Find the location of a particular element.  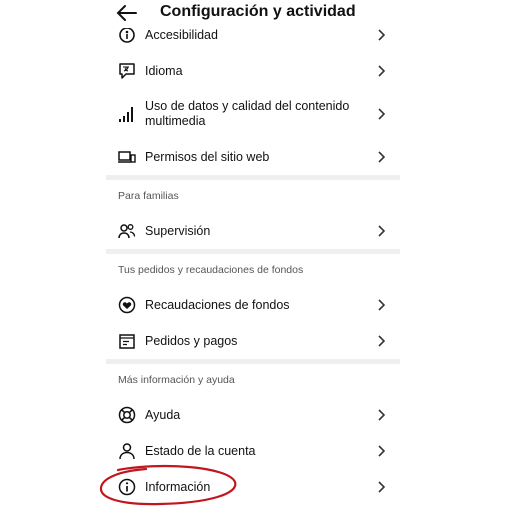

lifebuoy-icon is located at coordinates (127, 415).